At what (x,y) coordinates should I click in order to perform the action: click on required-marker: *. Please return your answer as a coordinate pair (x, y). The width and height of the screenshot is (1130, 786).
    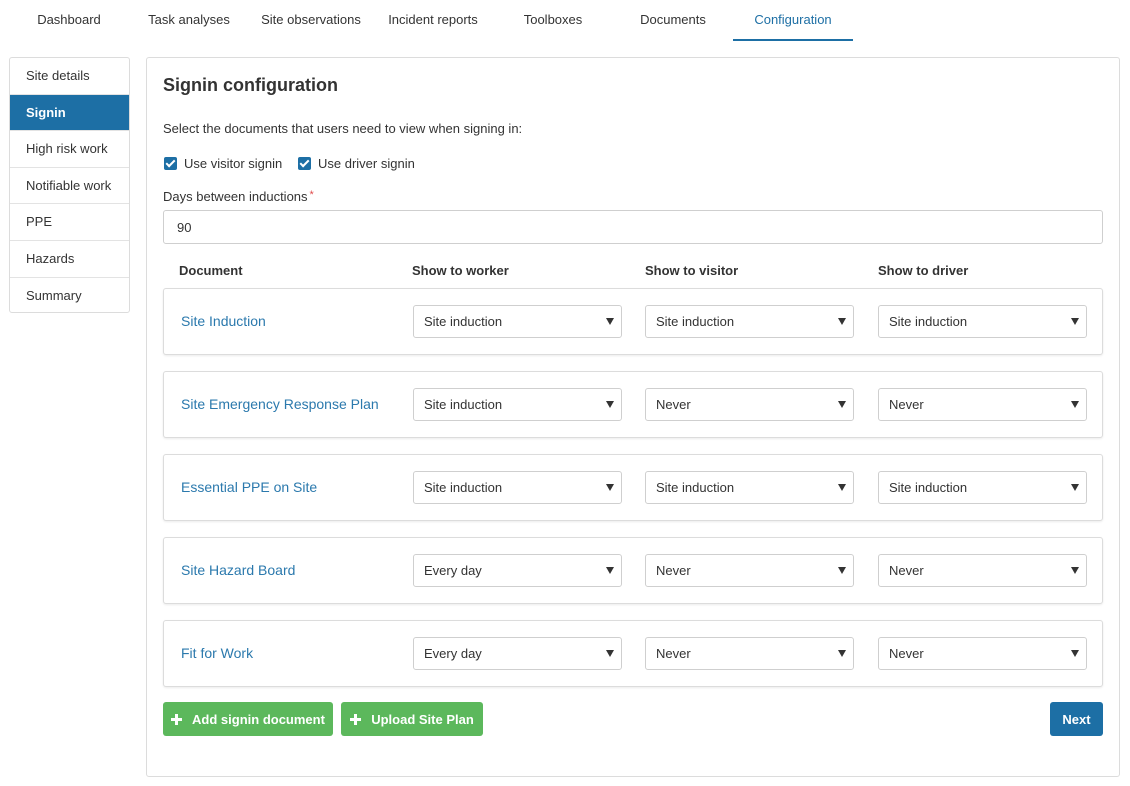
    Looking at the image, I should click on (311, 195).